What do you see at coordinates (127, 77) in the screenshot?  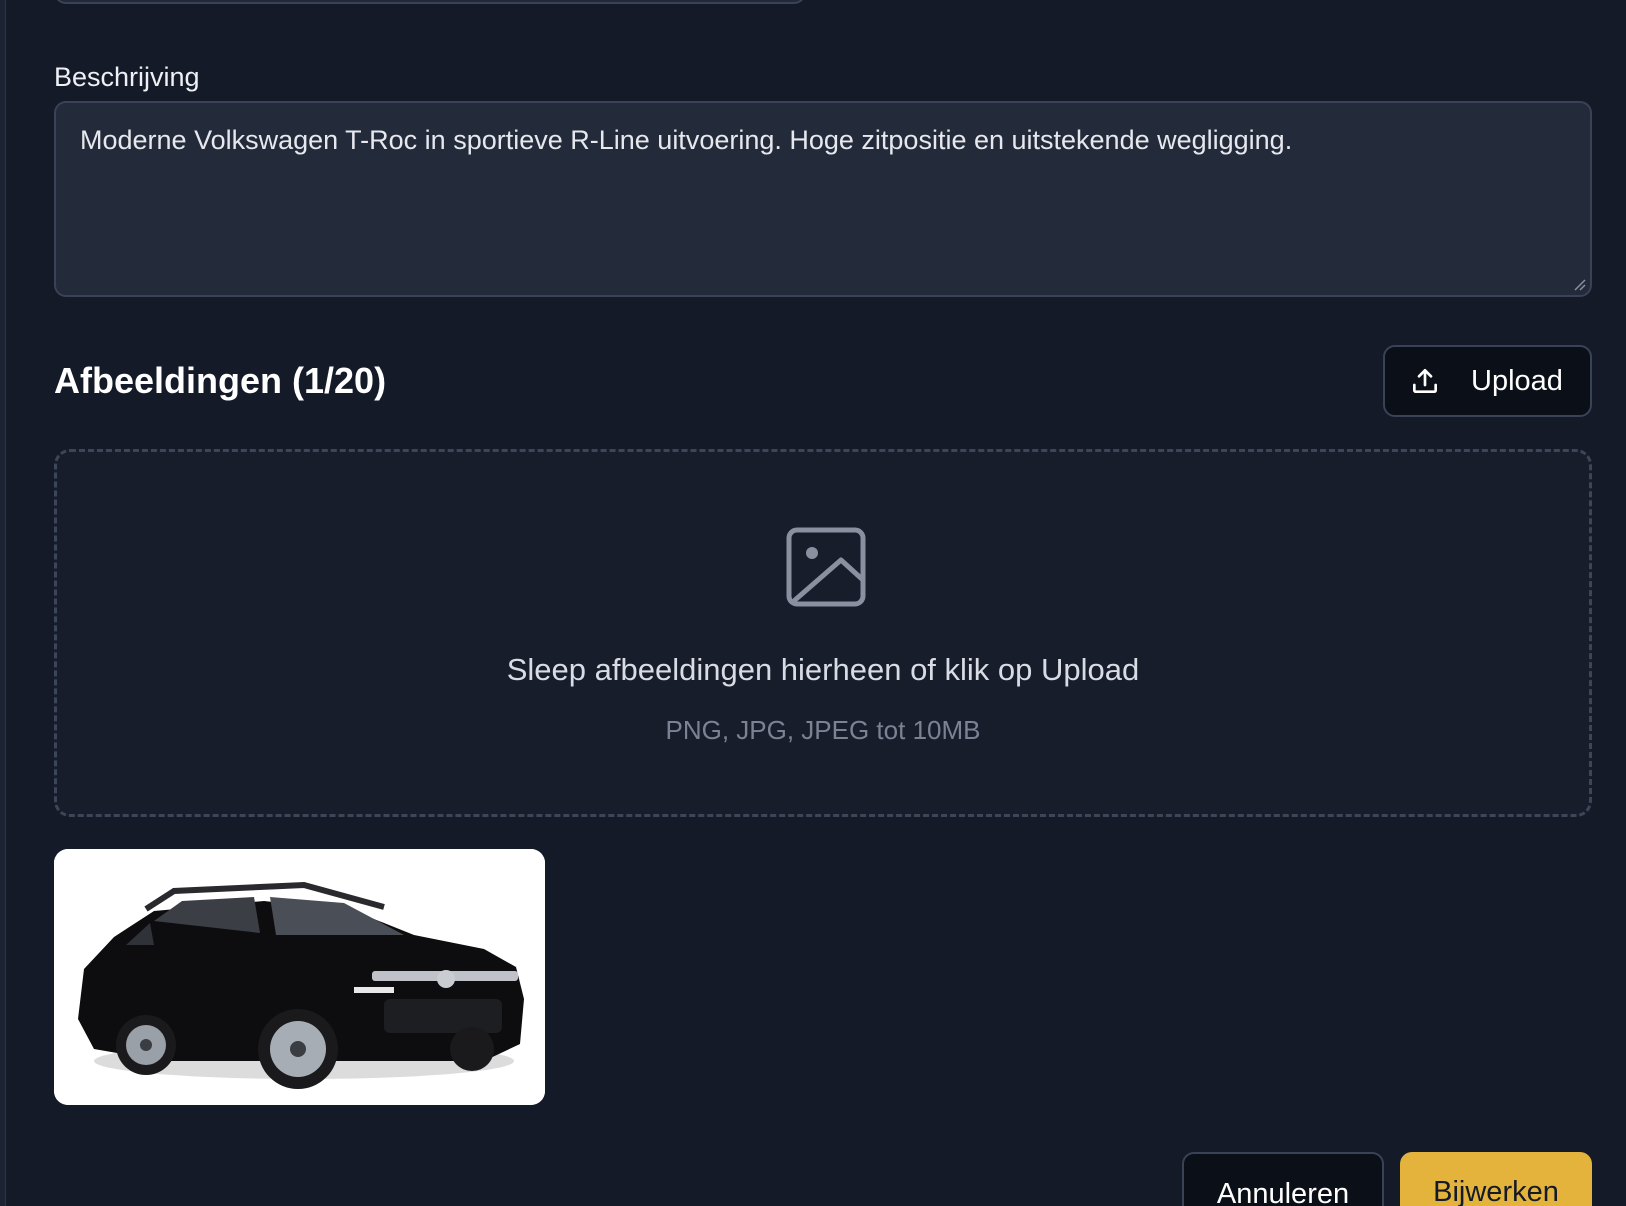 I see `description-label: Beschrijving` at bounding box center [127, 77].